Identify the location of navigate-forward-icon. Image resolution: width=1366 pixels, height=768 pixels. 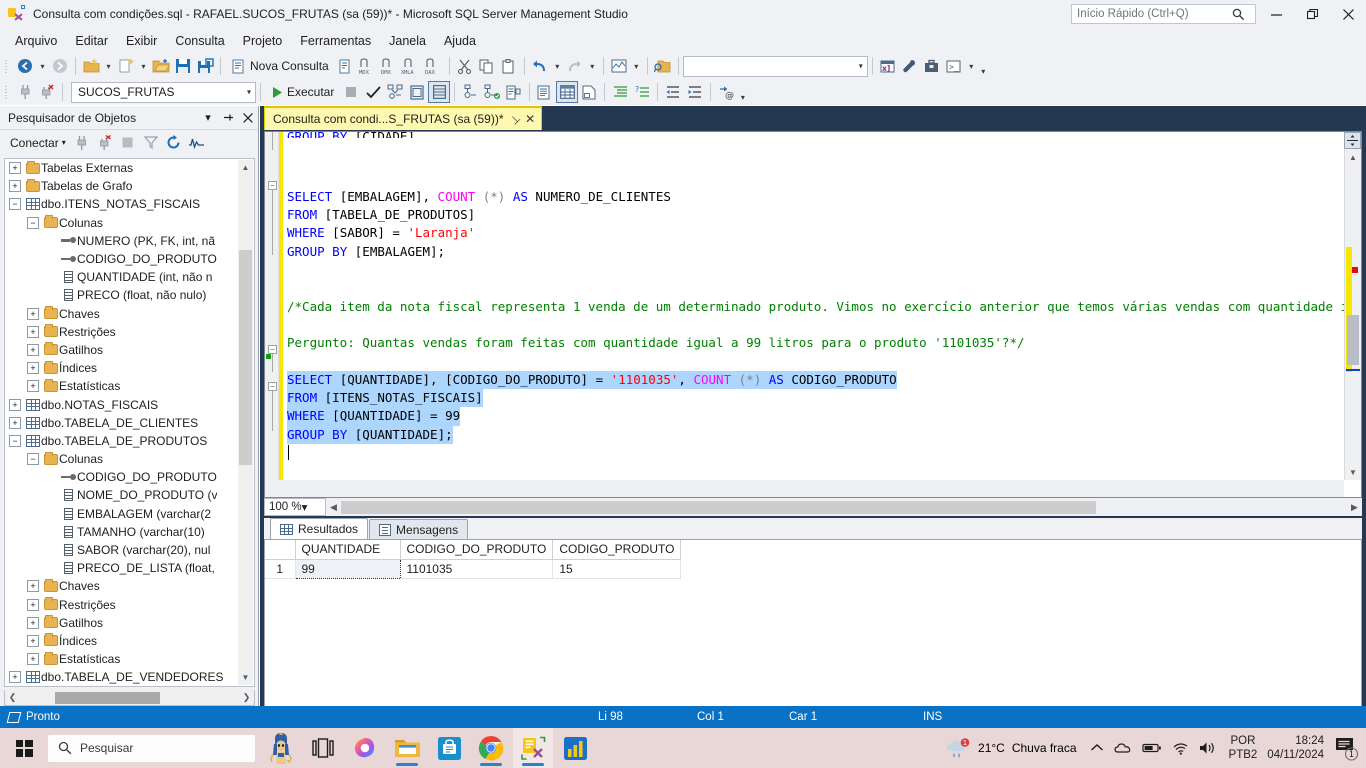
(60, 66).